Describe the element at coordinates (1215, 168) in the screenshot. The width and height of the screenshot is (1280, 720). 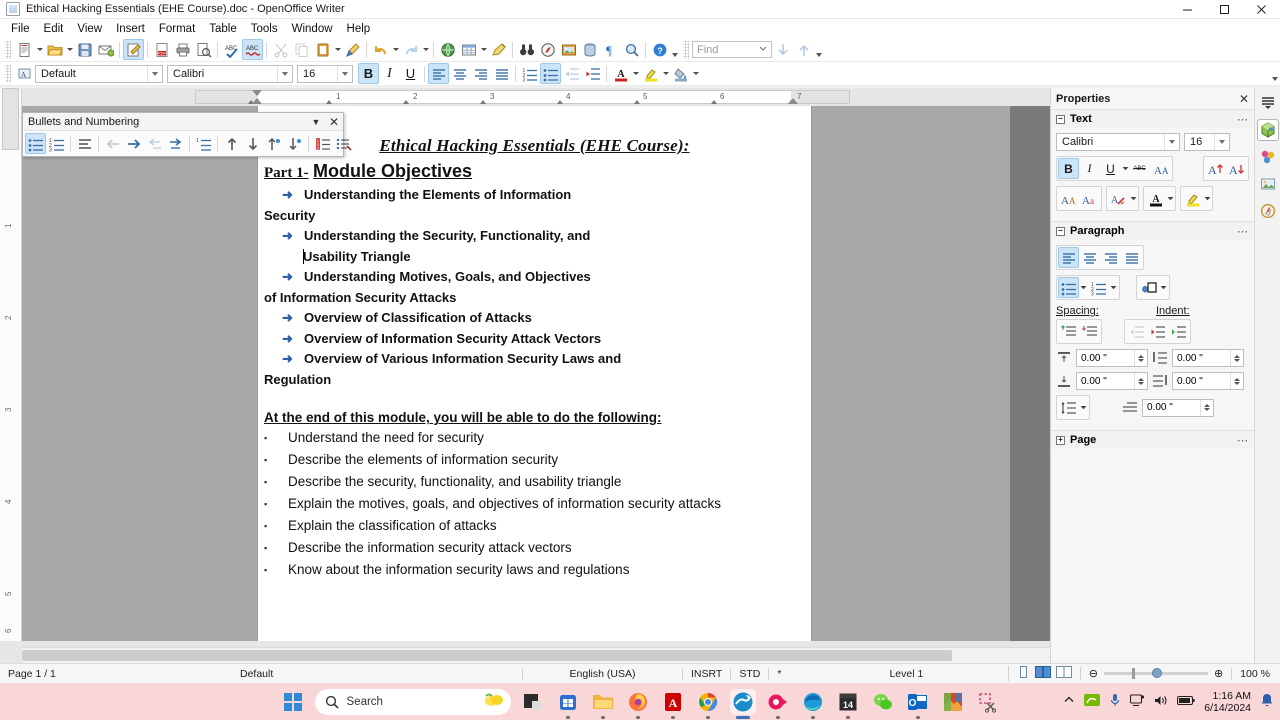
I see `sidebar-increase-font-size-button: A` at that location.